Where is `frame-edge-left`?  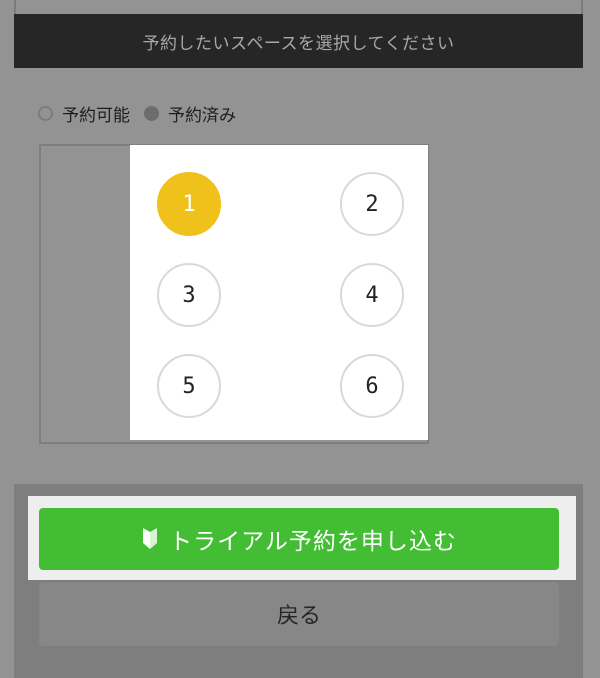
frame-edge-left is located at coordinates (15, 7).